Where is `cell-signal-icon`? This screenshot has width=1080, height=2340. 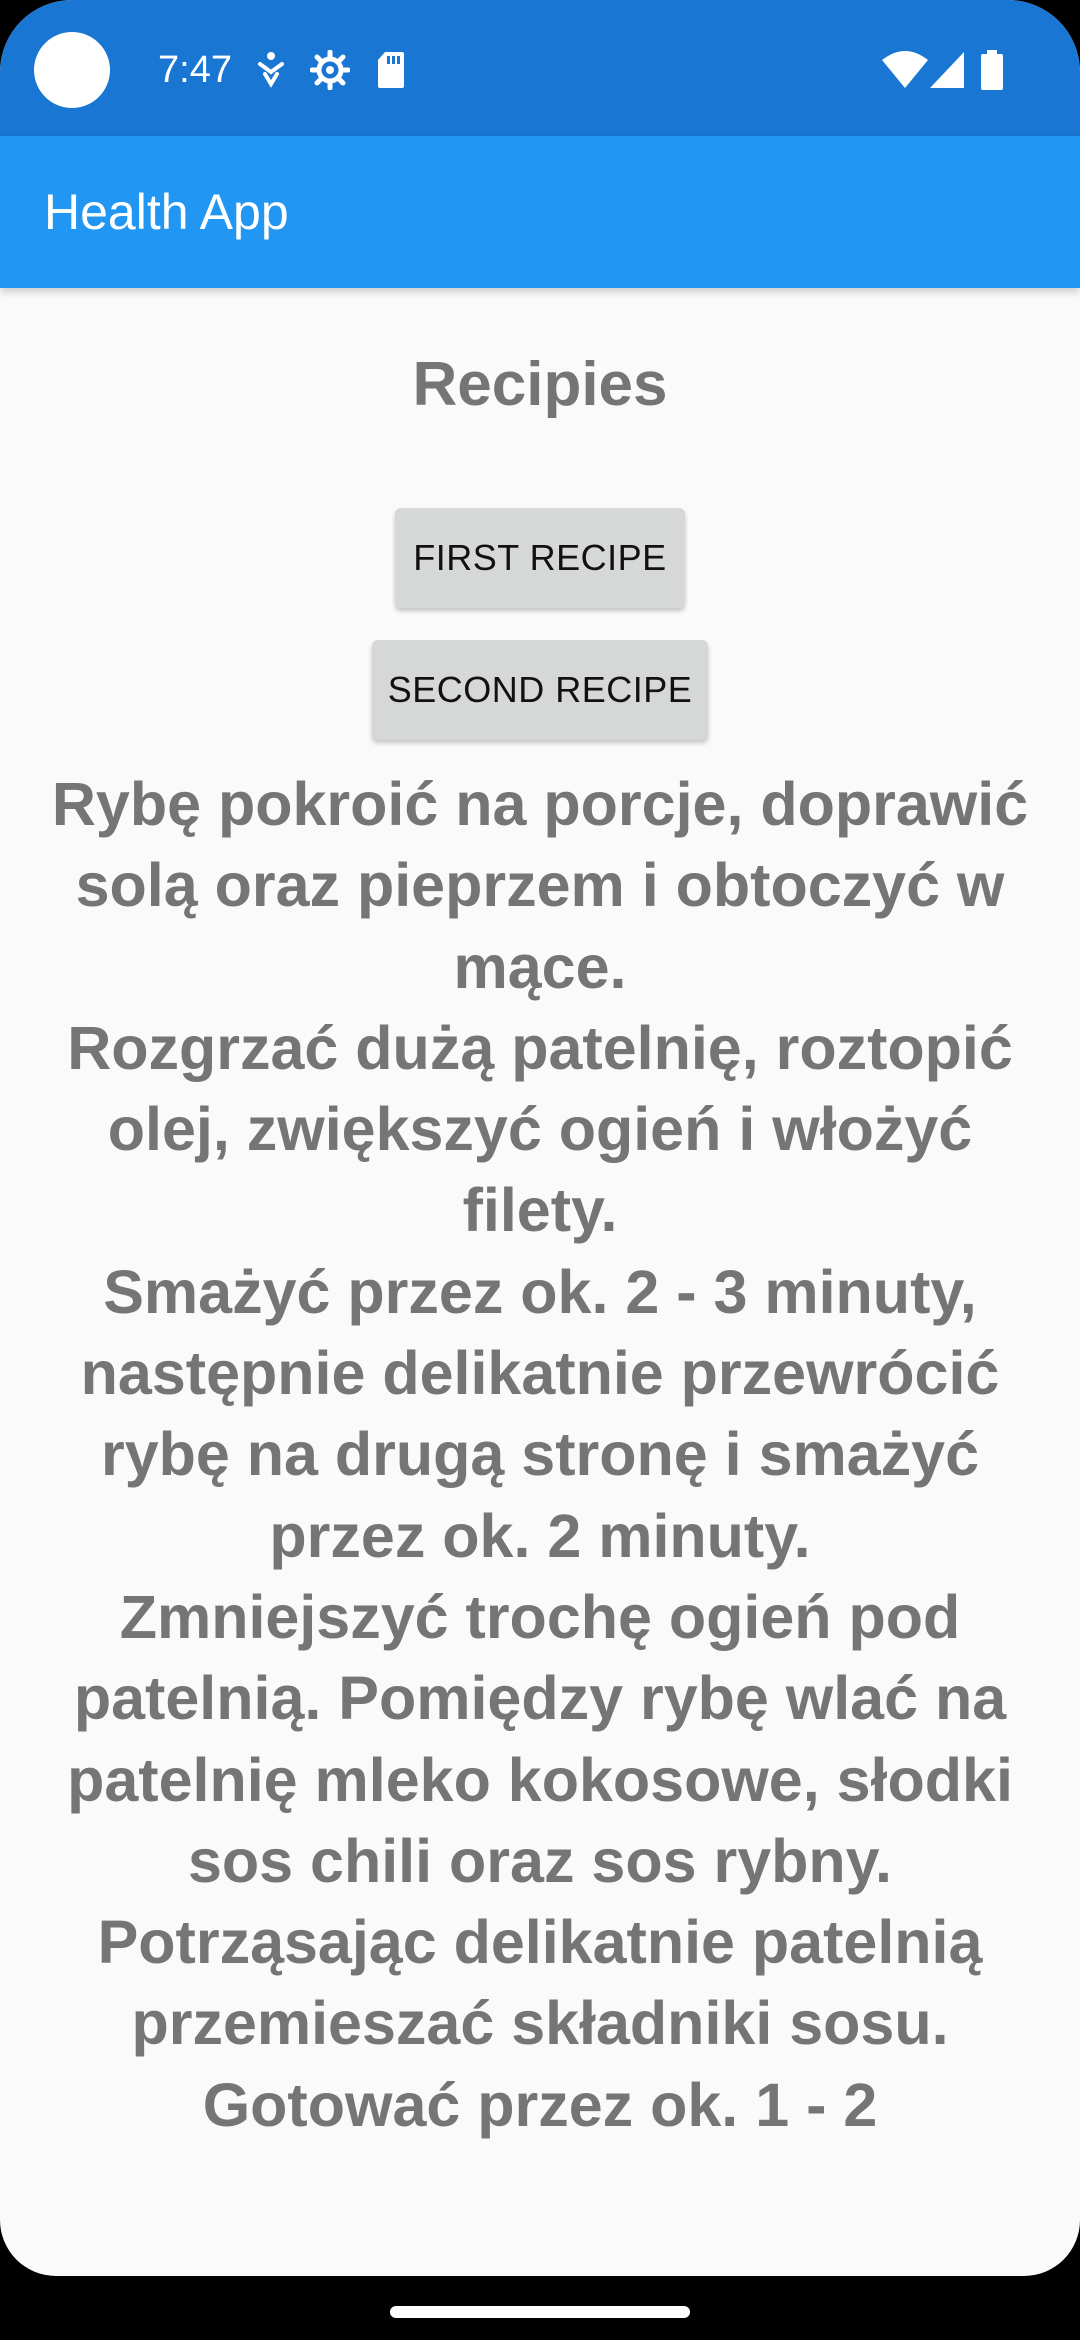
cell-signal-icon is located at coordinates (947, 70).